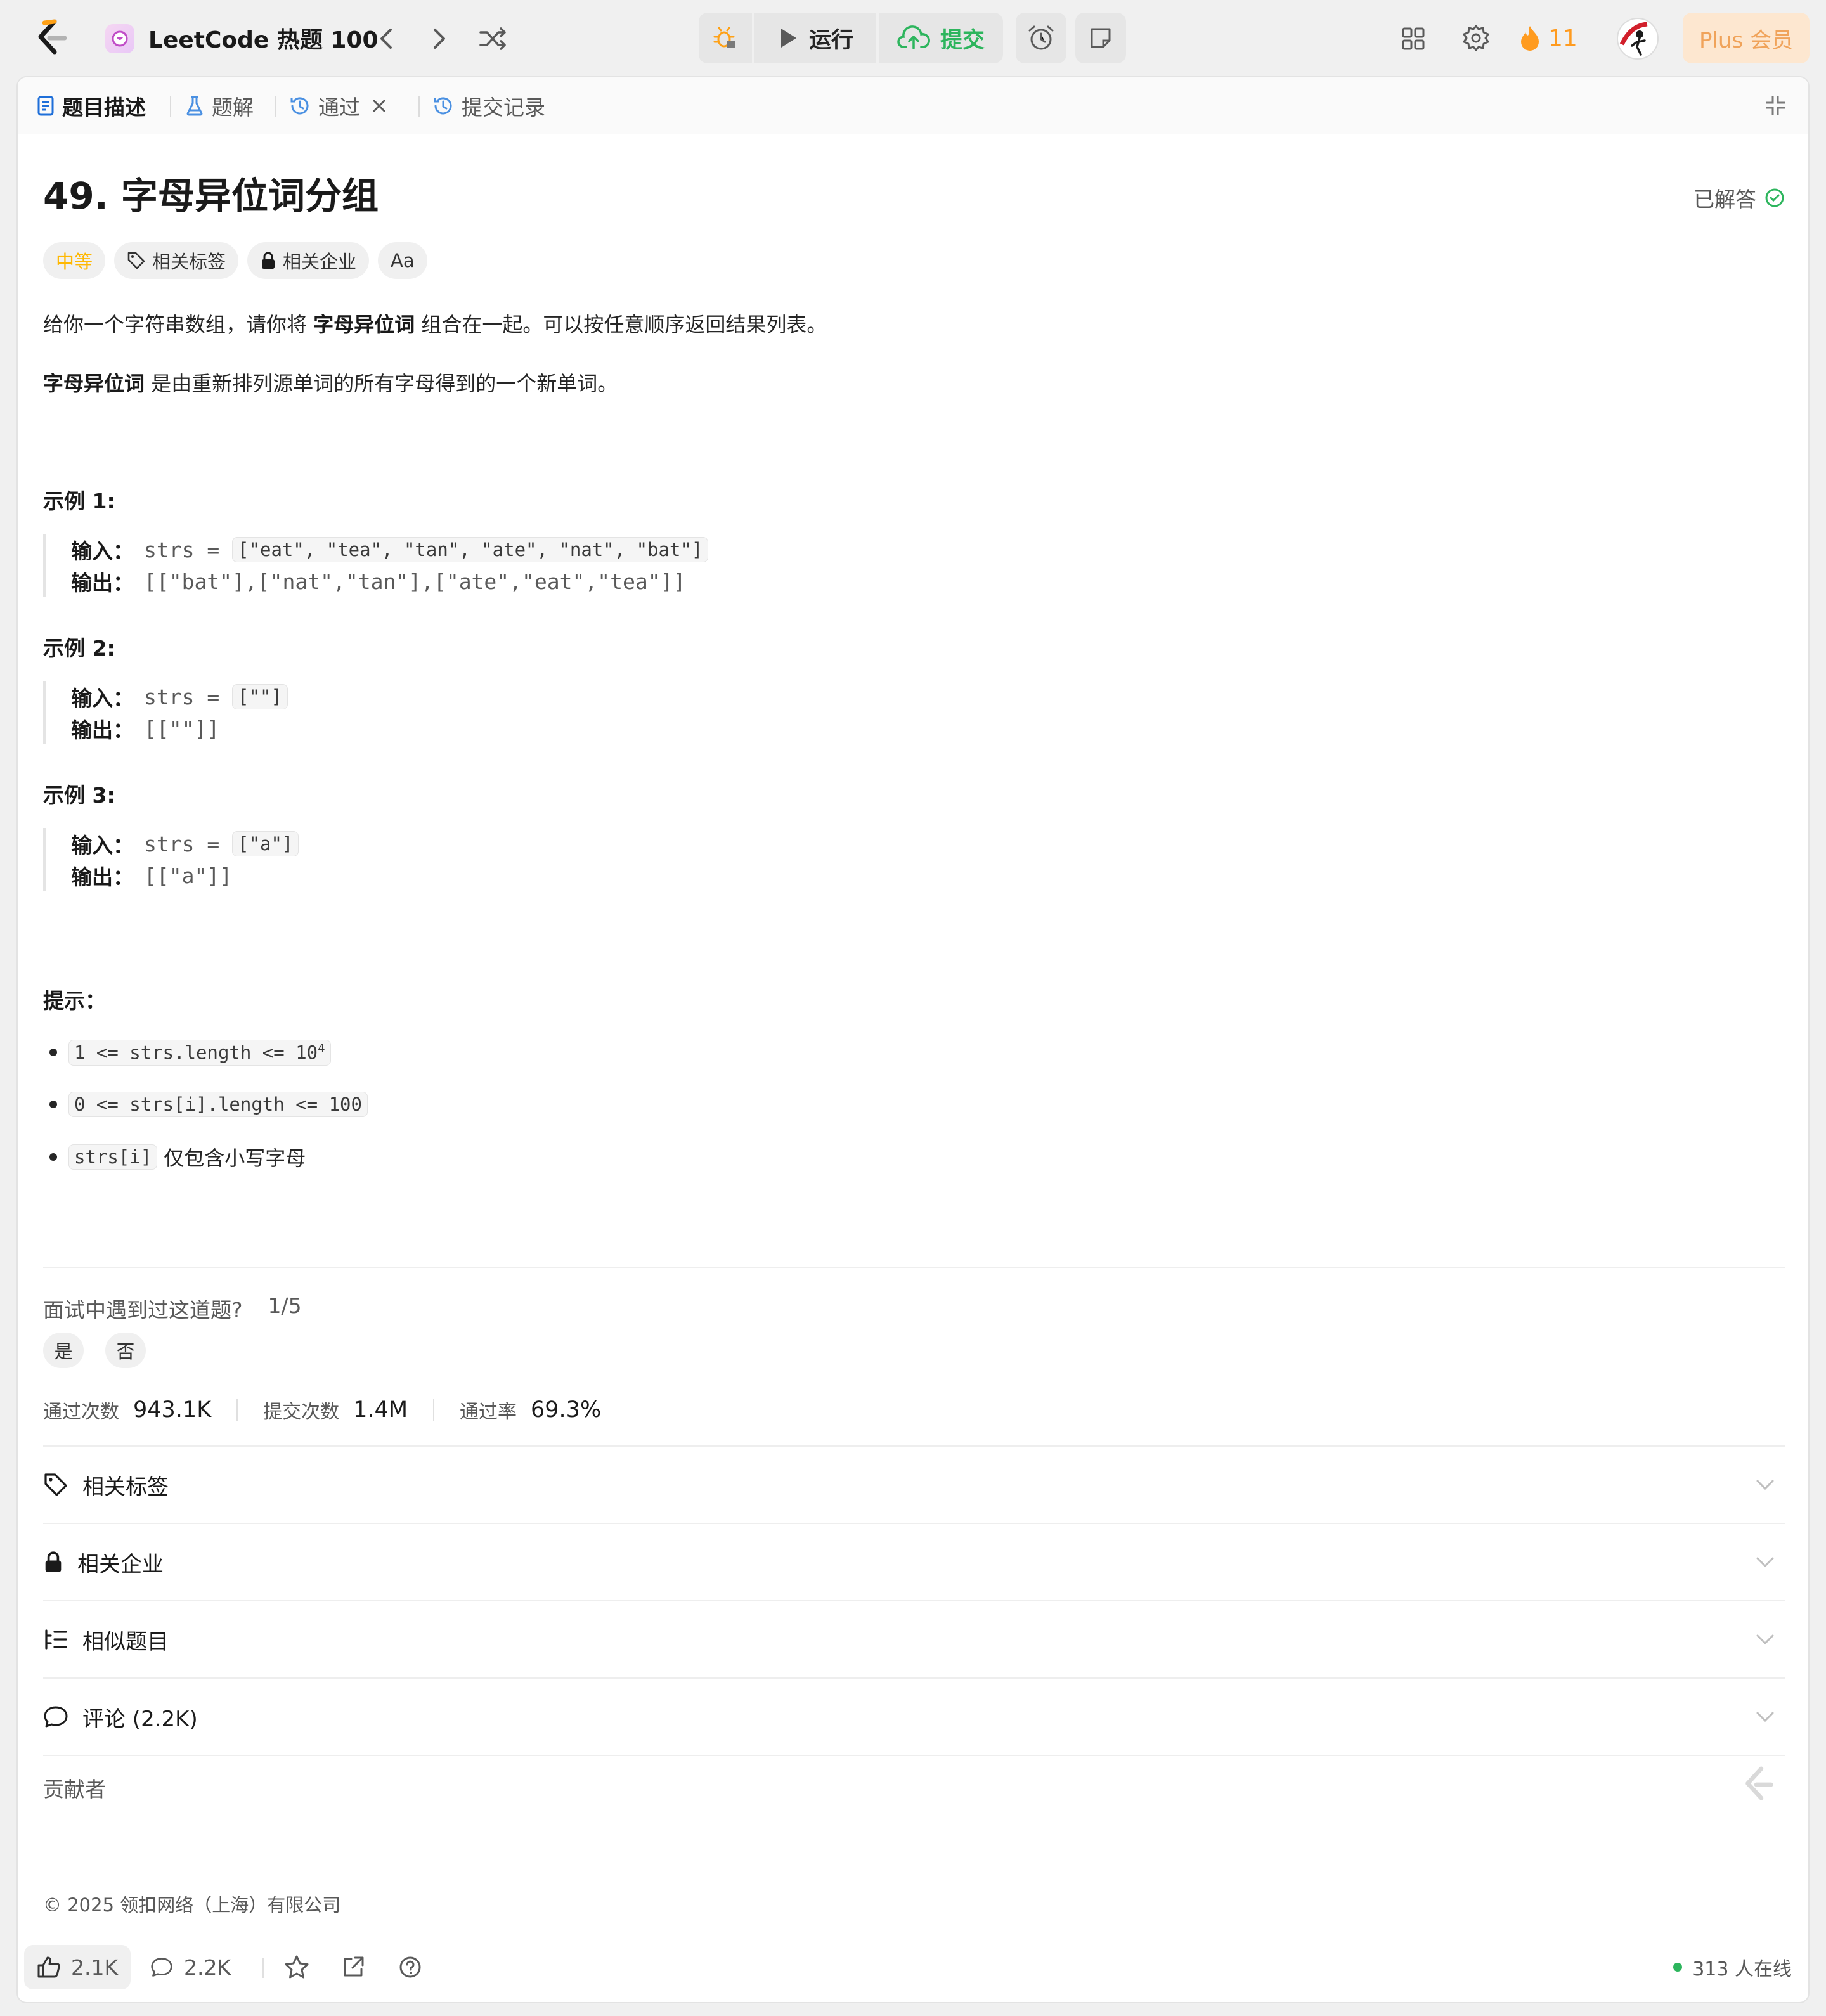  What do you see at coordinates (301, 1412) in the screenshot?
I see `submission-count-label: 提交次数` at bounding box center [301, 1412].